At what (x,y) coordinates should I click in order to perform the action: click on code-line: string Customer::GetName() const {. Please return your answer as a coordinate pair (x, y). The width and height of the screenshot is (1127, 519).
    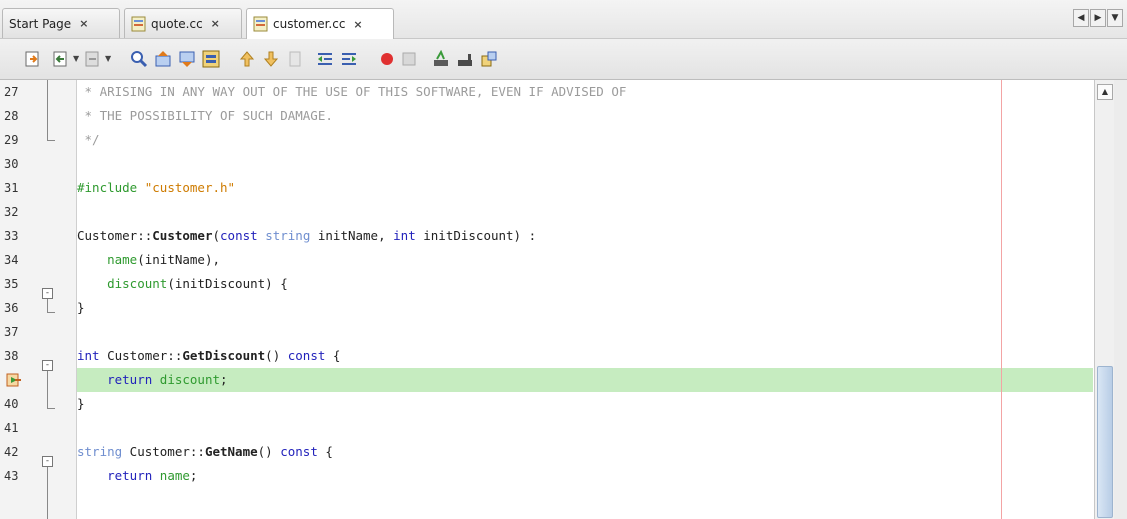
    Looking at the image, I should click on (585, 452).